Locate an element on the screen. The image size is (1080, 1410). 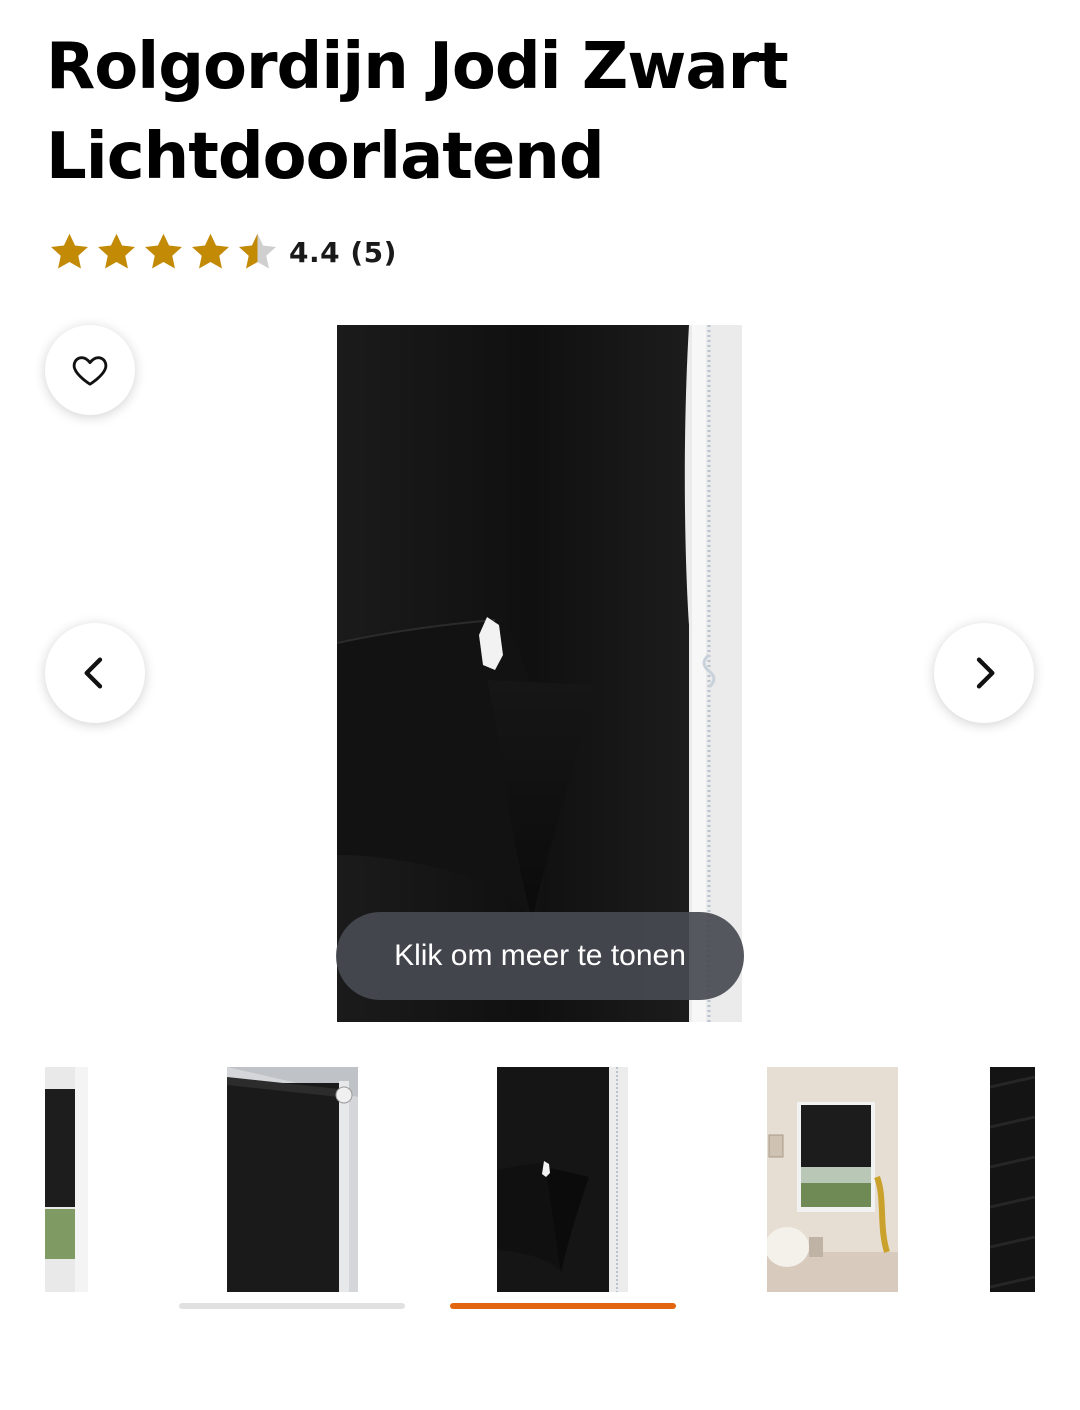
show-more-button: Klik om meer te tonen is located at coordinates (540, 956).